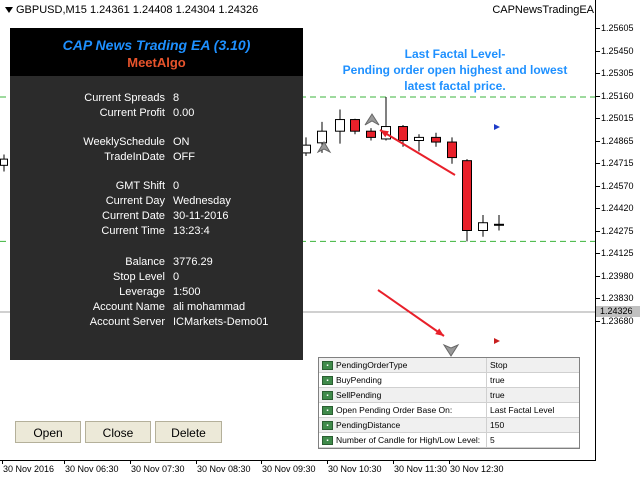 Image resolution: width=640 pixels, height=481 pixels. What do you see at coordinates (132, 113) in the screenshot?
I see `panel-label: Current Profit` at bounding box center [132, 113].